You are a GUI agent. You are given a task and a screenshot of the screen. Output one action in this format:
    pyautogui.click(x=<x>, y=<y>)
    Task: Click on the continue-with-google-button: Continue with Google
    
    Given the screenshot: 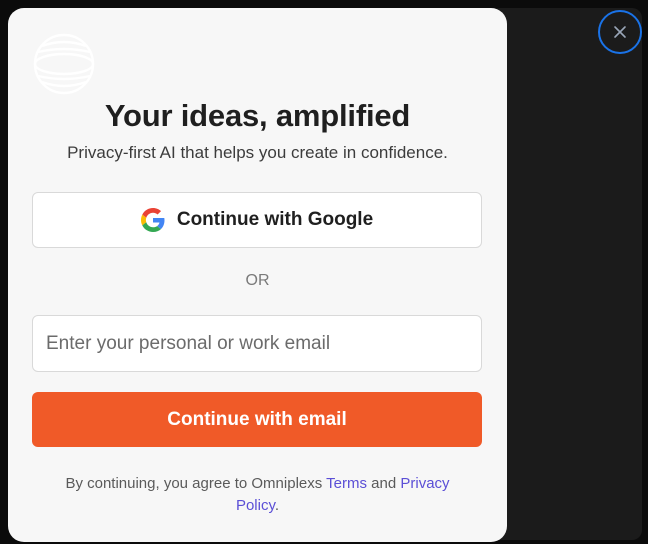 What is the action you would take?
    pyautogui.click(x=257, y=220)
    